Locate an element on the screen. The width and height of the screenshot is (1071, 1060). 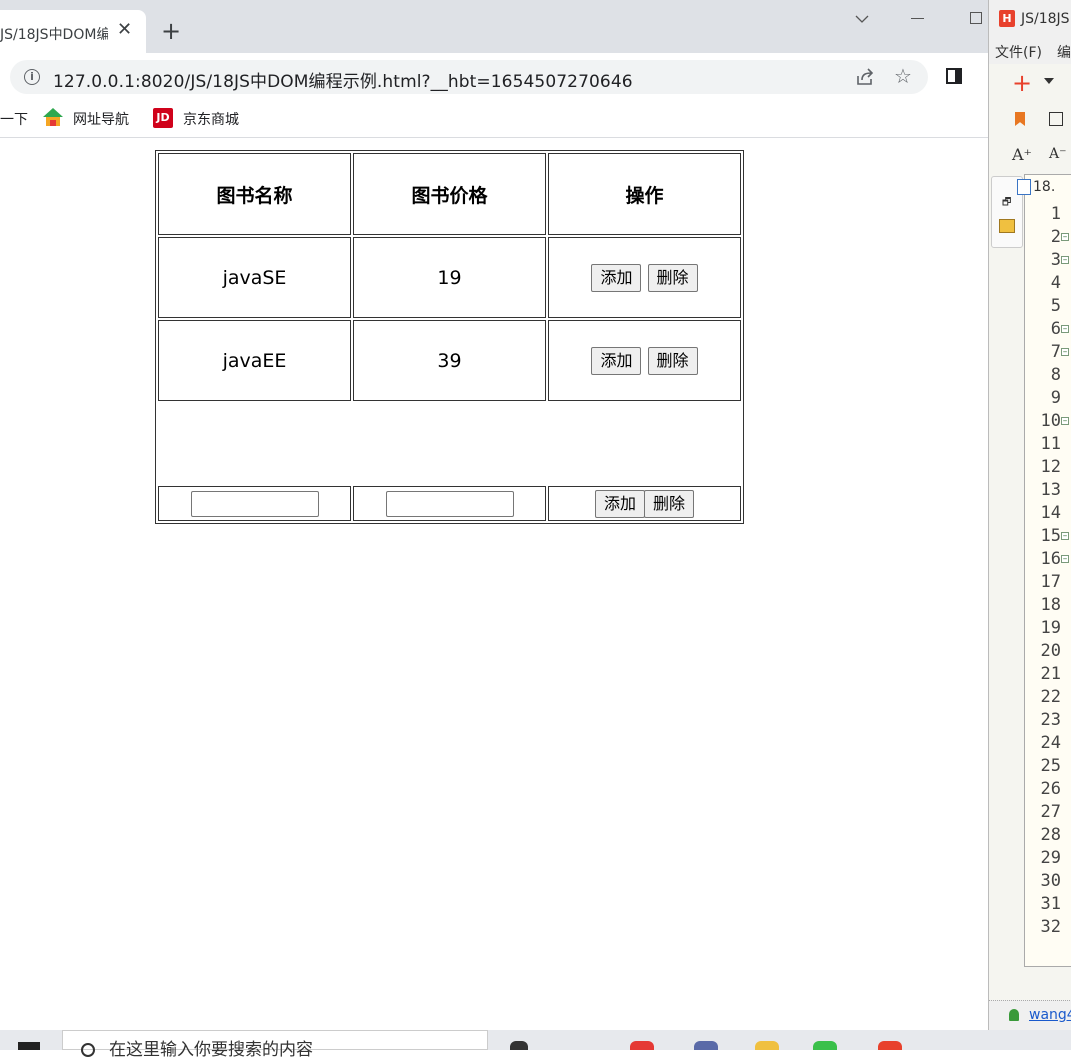
name-input-cell is located at coordinates (254, 503).